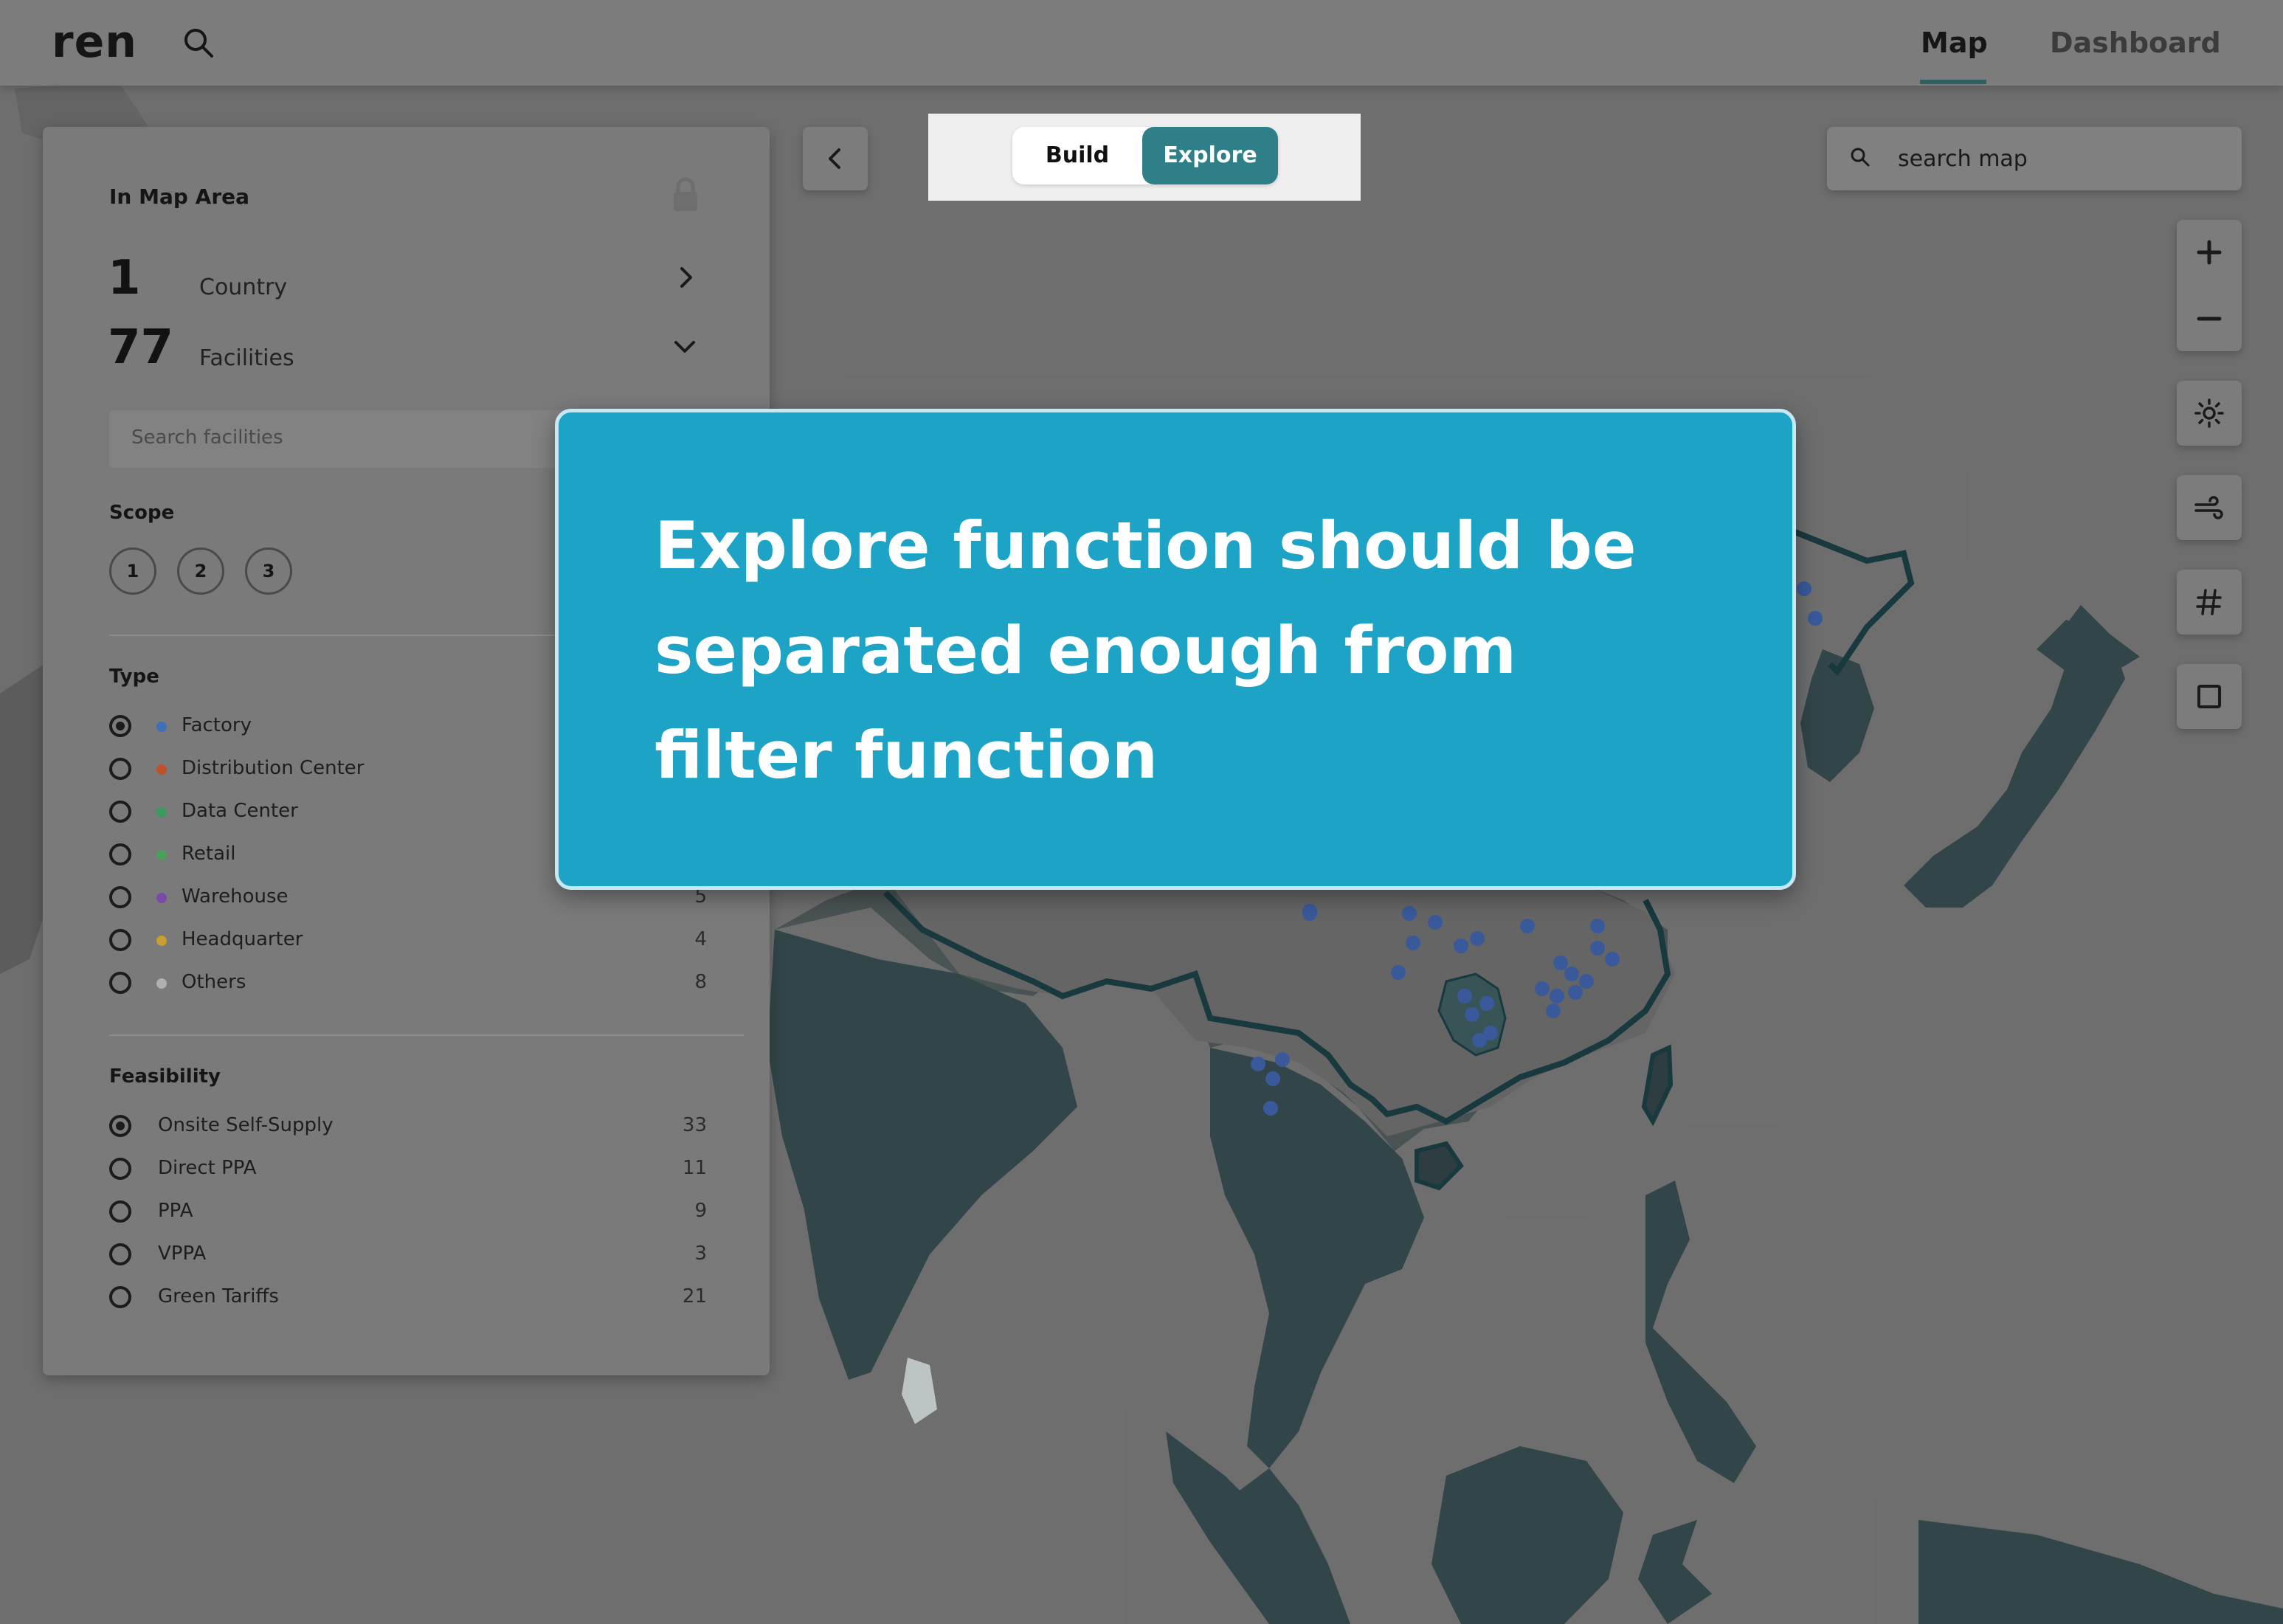 The image size is (2283, 1624). What do you see at coordinates (219, 1296) in the screenshot?
I see `feasibility-label: Green Tariffs` at bounding box center [219, 1296].